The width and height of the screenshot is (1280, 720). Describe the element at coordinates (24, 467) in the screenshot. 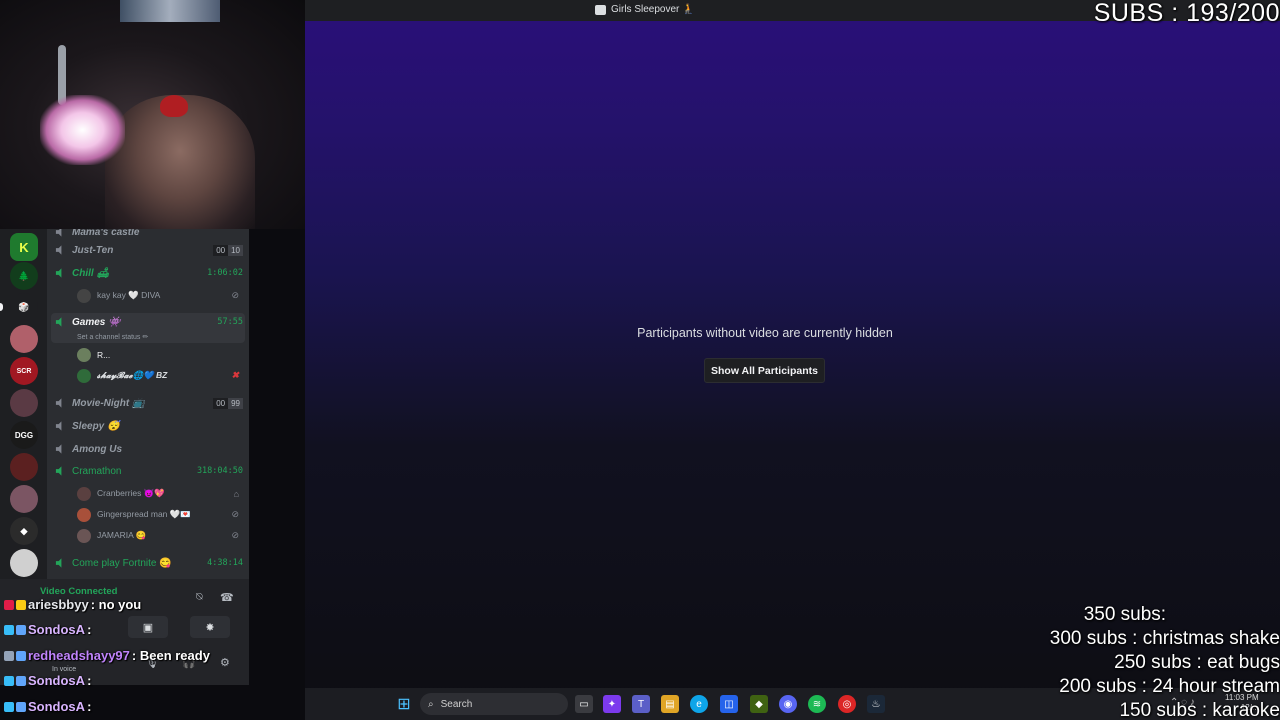

I see `server-icon-red` at that location.